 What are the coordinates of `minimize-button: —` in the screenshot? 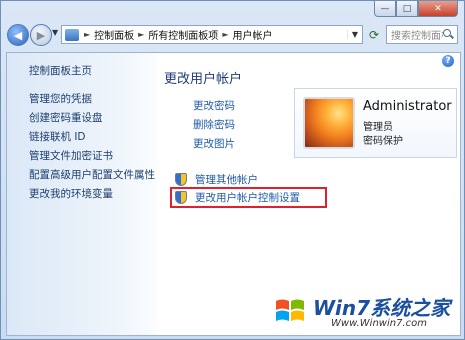 It's located at (385, 9).